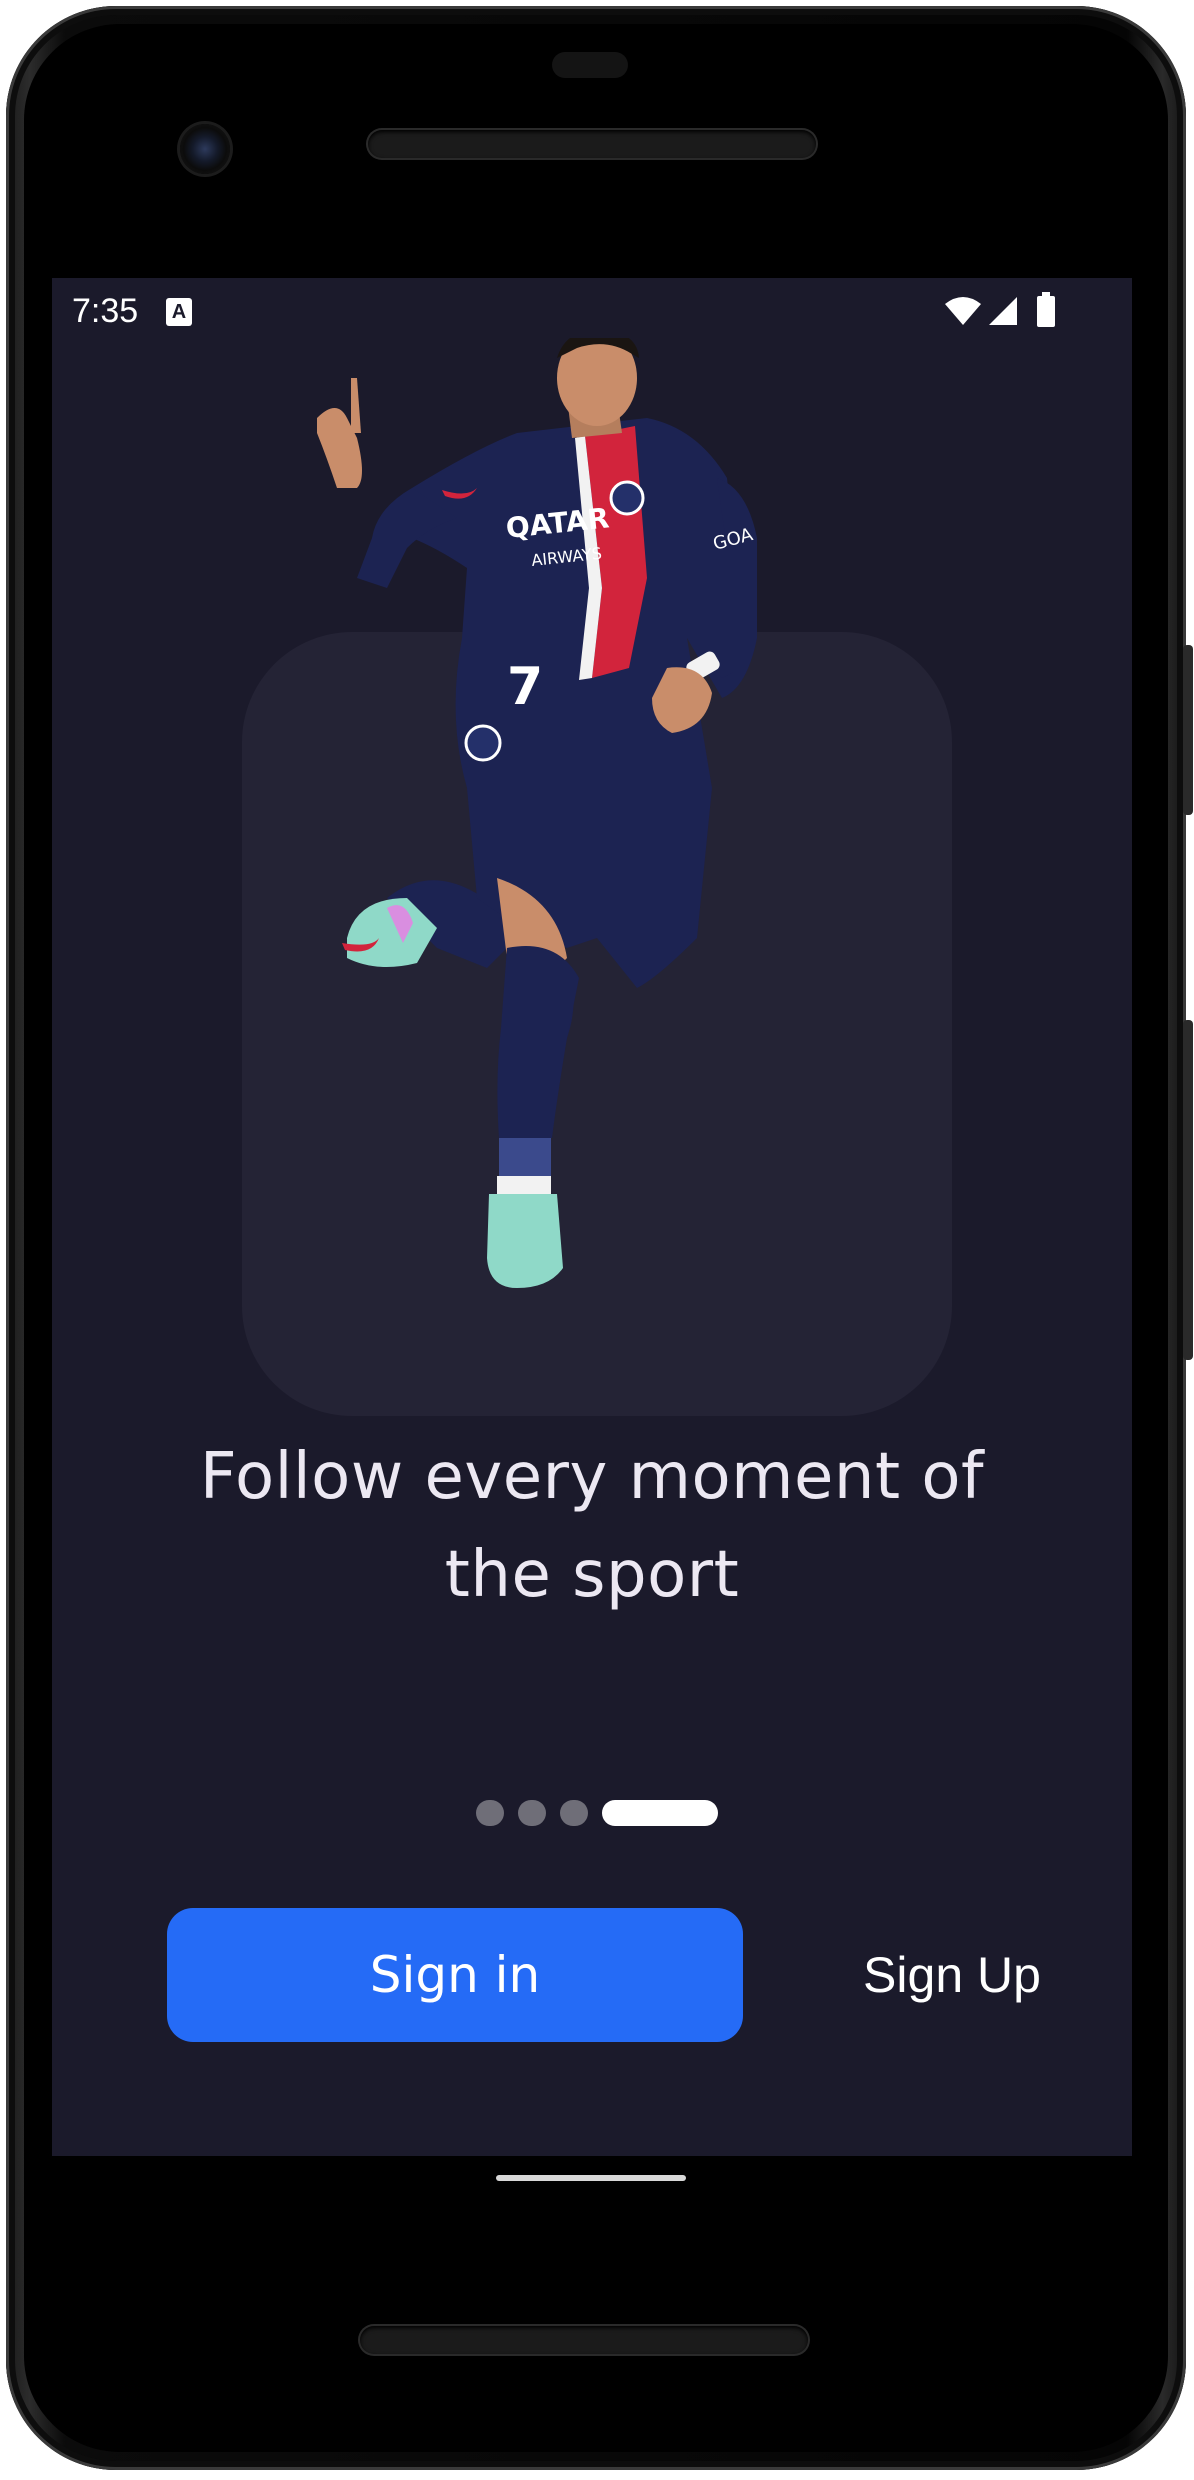  Describe the element at coordinates (592, 1477) in the screenshot. I see `headline-line-1: Follow every moment of` at that location.